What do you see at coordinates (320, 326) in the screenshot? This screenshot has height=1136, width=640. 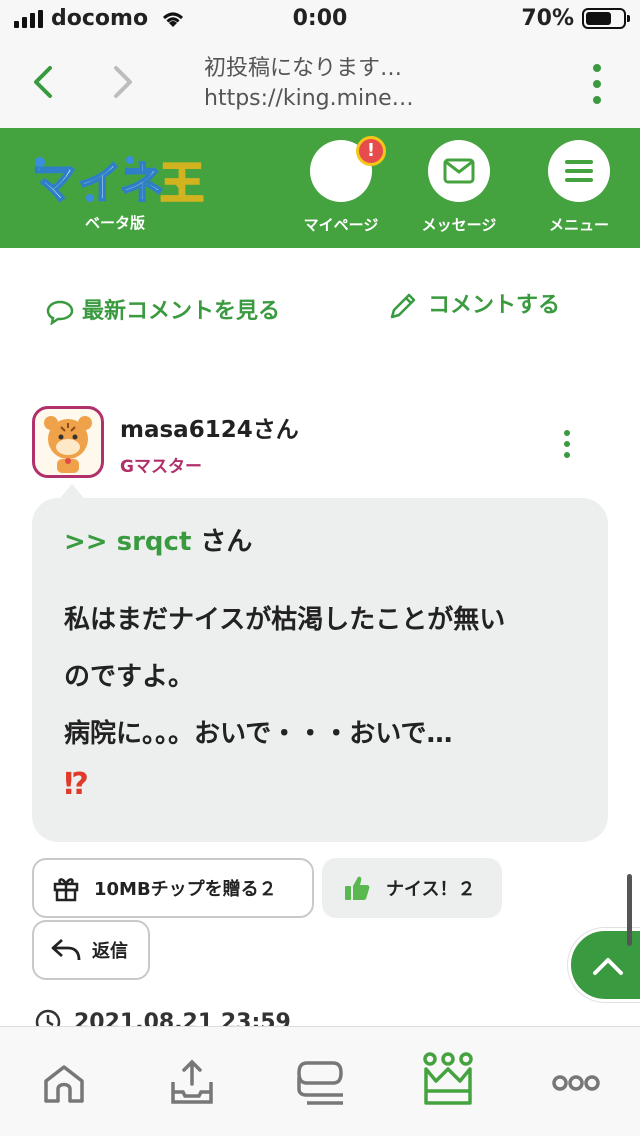 I see `comment-actions: 最新コメントを見る コメントする` at bounding box center [320, 326].